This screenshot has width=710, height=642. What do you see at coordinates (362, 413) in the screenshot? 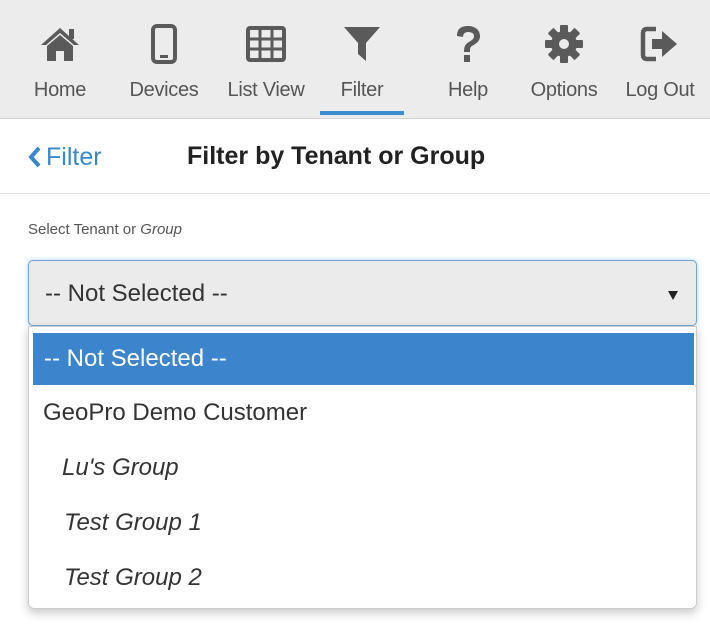
I see `option-geopro-demo-customer: GeoPro Demo Customer` at bounding box center [362, 413].